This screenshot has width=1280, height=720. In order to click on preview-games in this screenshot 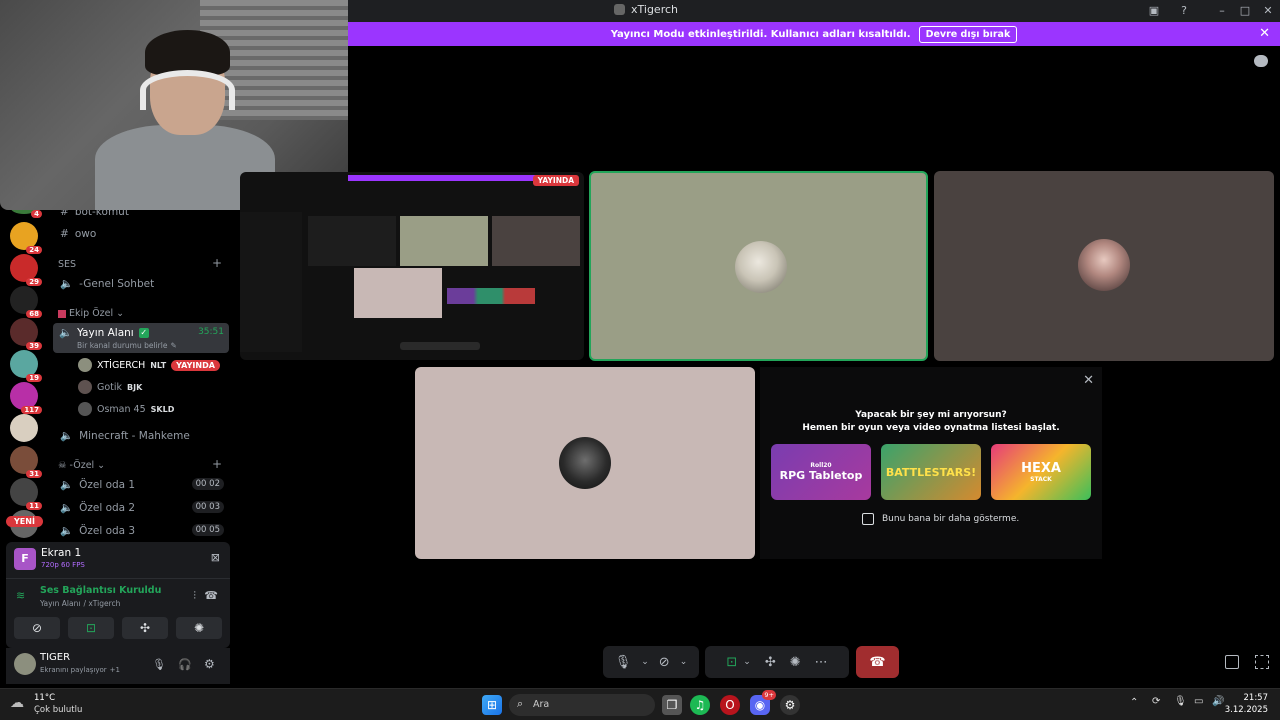, I will do `click(491, 296)`.